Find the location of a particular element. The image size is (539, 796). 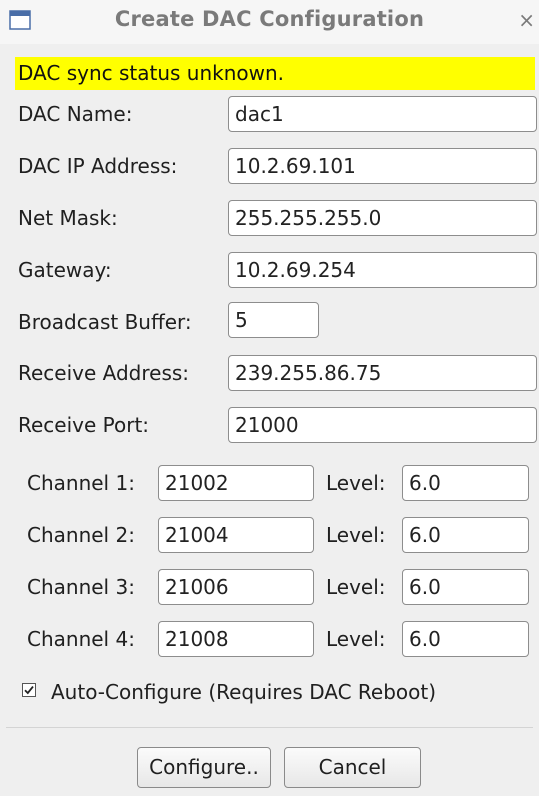

gateway-field is located at coordinates (382, 270).